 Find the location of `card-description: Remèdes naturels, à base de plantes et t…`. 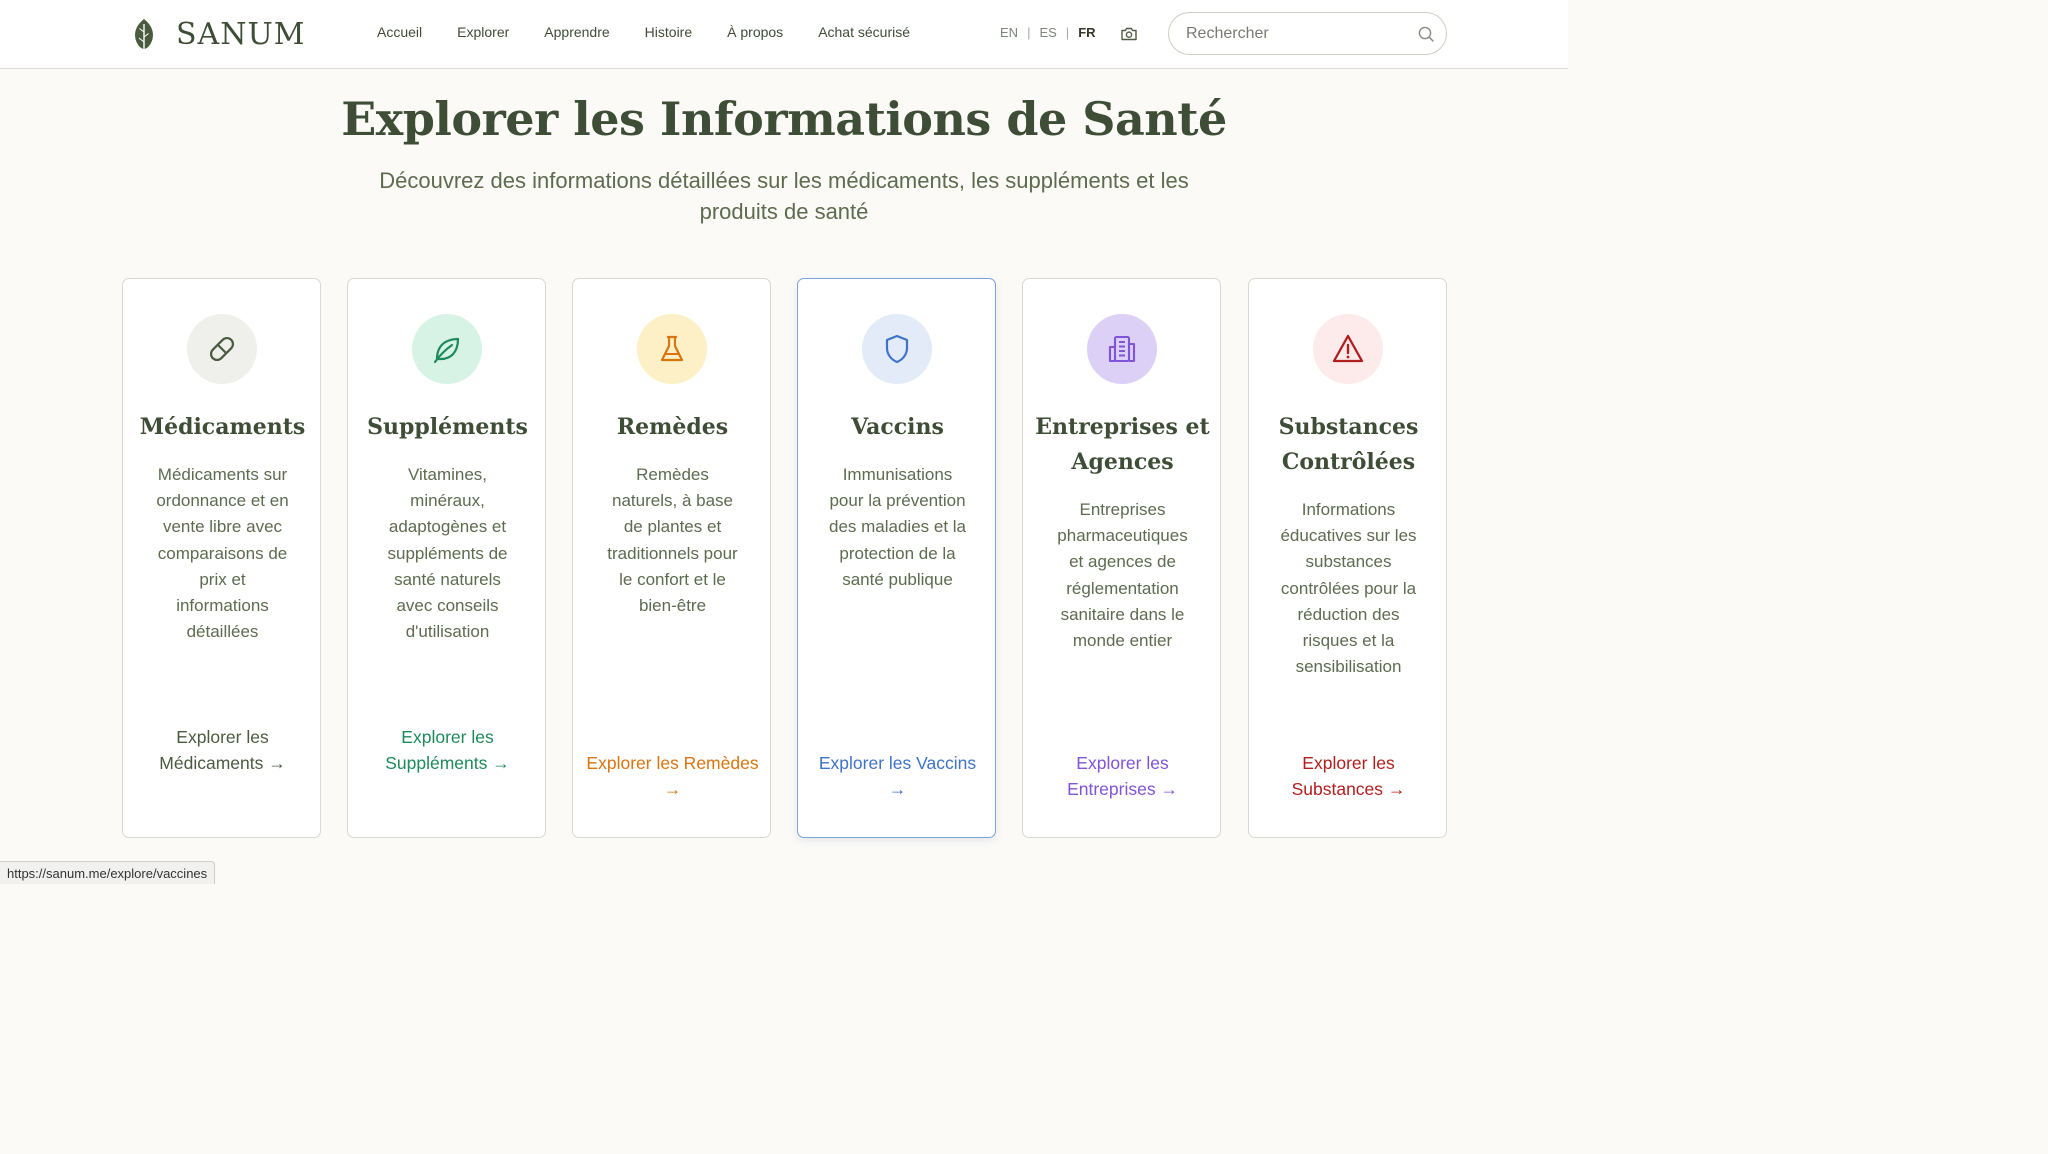

card-description: Remèdes naturels, à base de plantes et t… is located at coordinates (672, 540).